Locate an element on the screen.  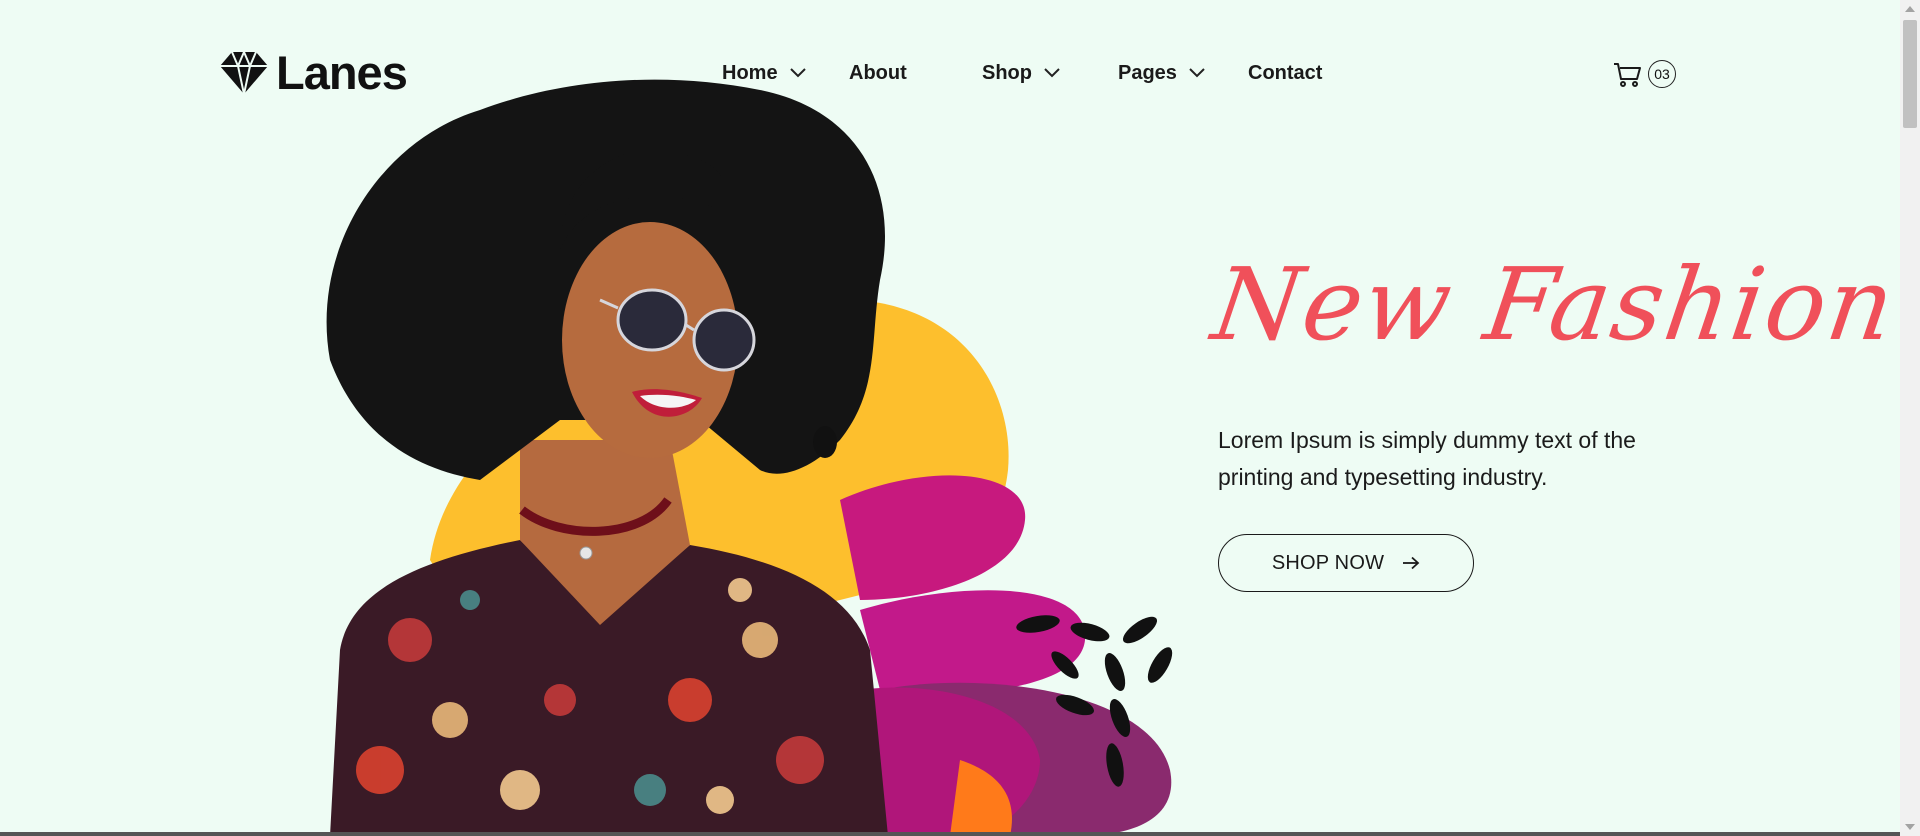
hero-headline-text: New Fashion is located at coordinates (1554, 304).